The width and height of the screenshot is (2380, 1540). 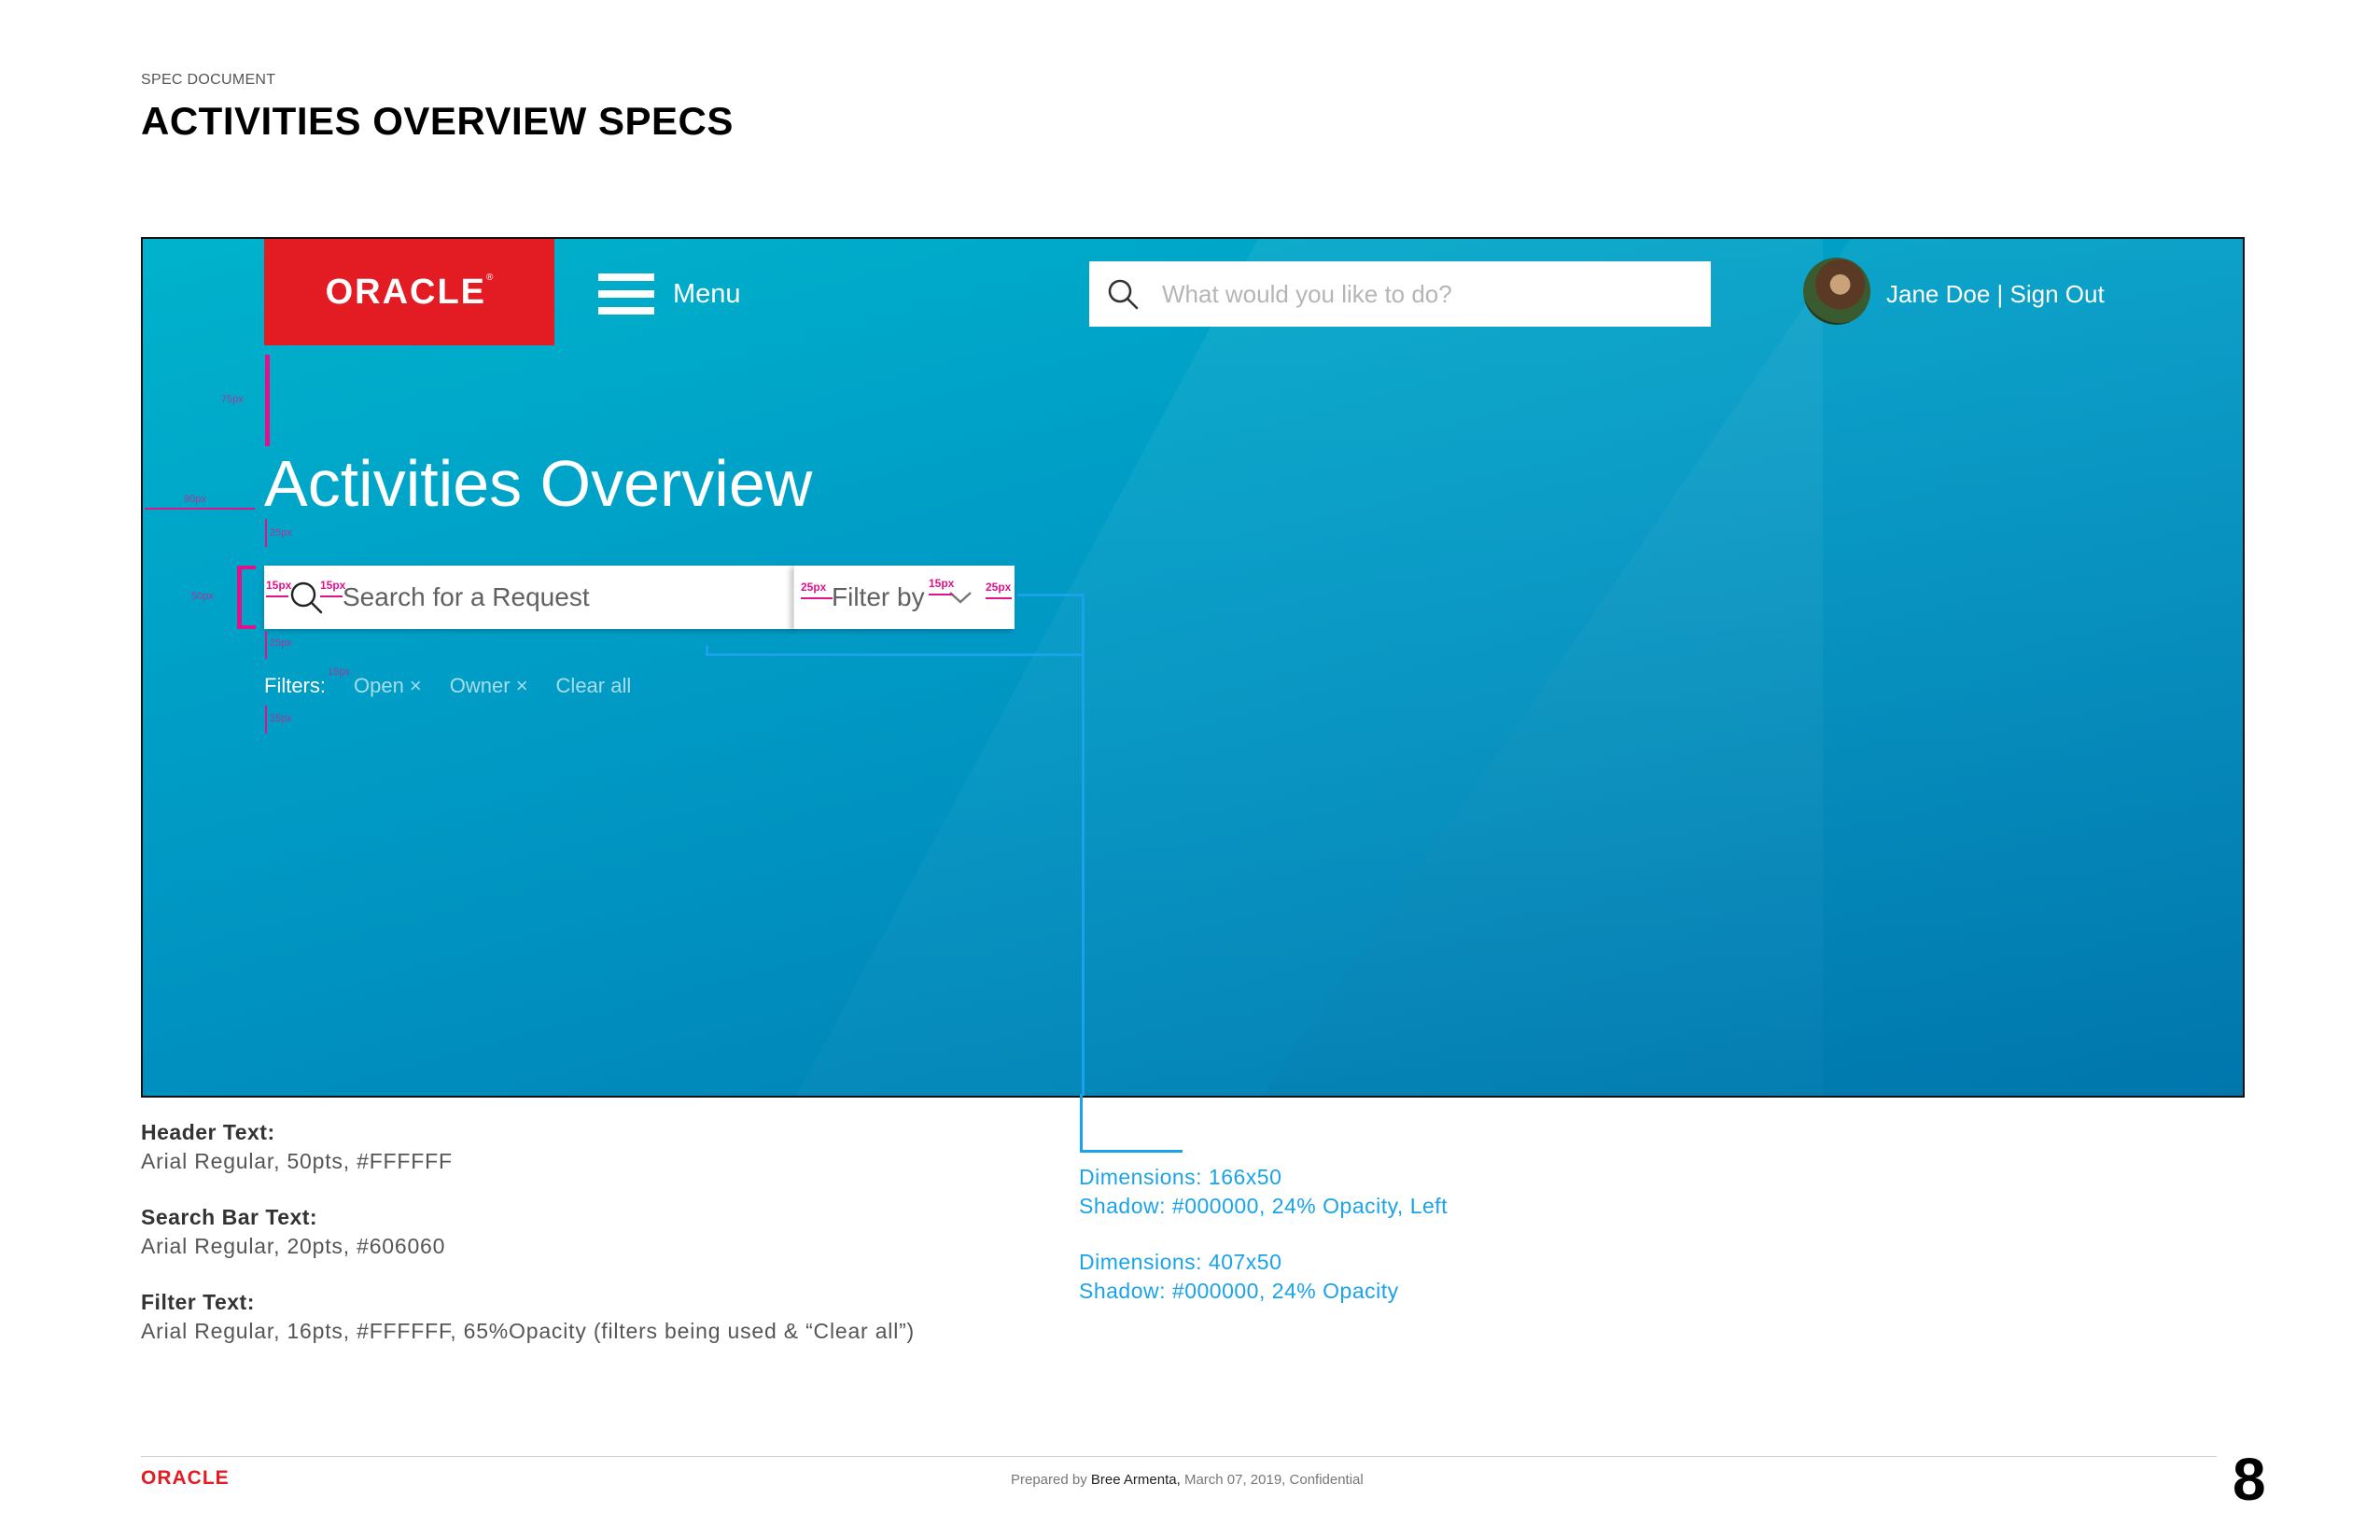 What do you see at coordinates (198, 1302) in the screenshot?
I see `spec-heading: Filter Text:` at bounding box center [198, 1302].